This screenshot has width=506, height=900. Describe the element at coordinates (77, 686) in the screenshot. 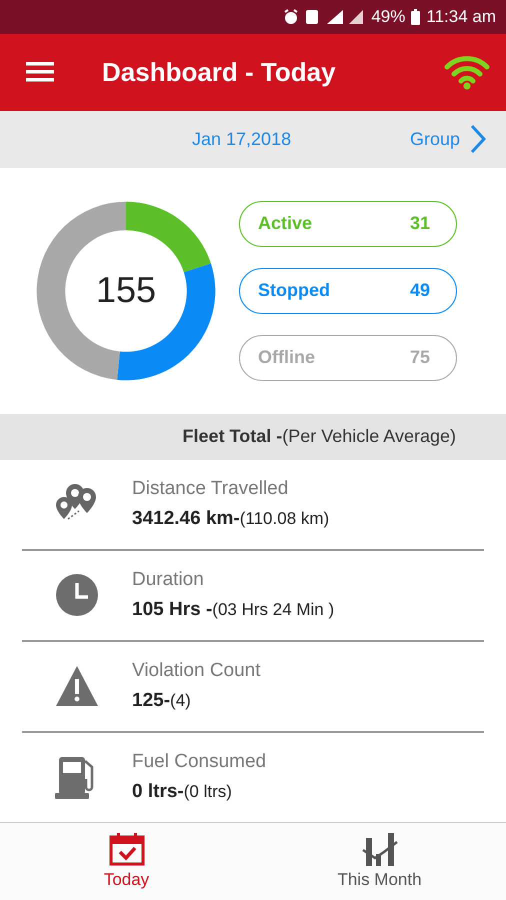

I see `warning-icon` at that location.